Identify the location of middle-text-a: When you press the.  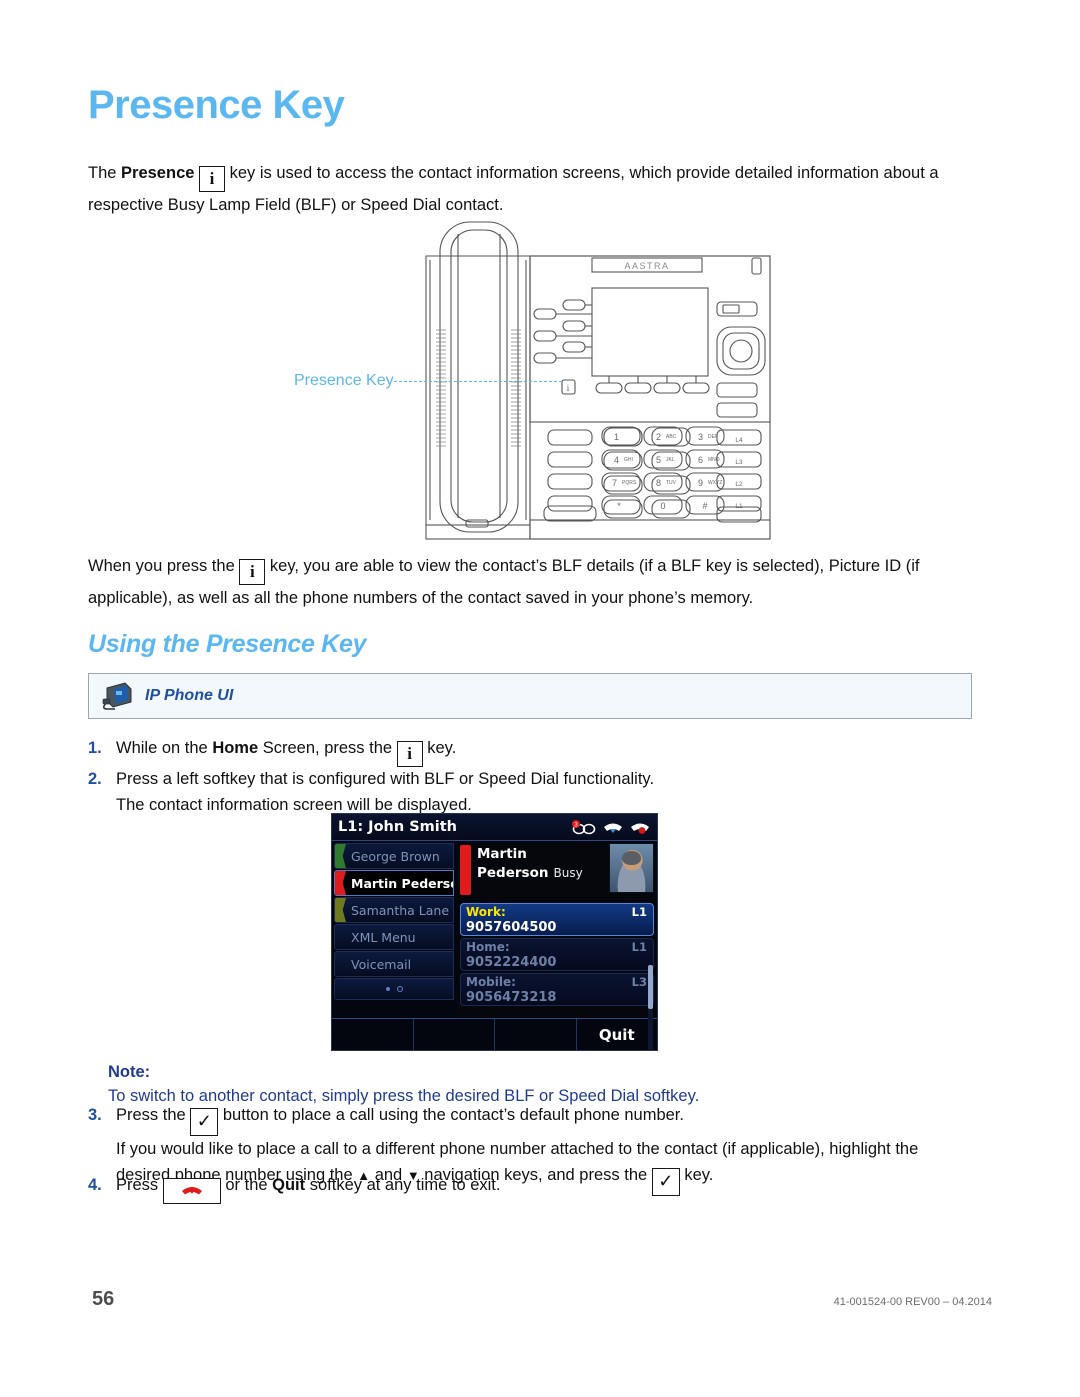
(164, 566).